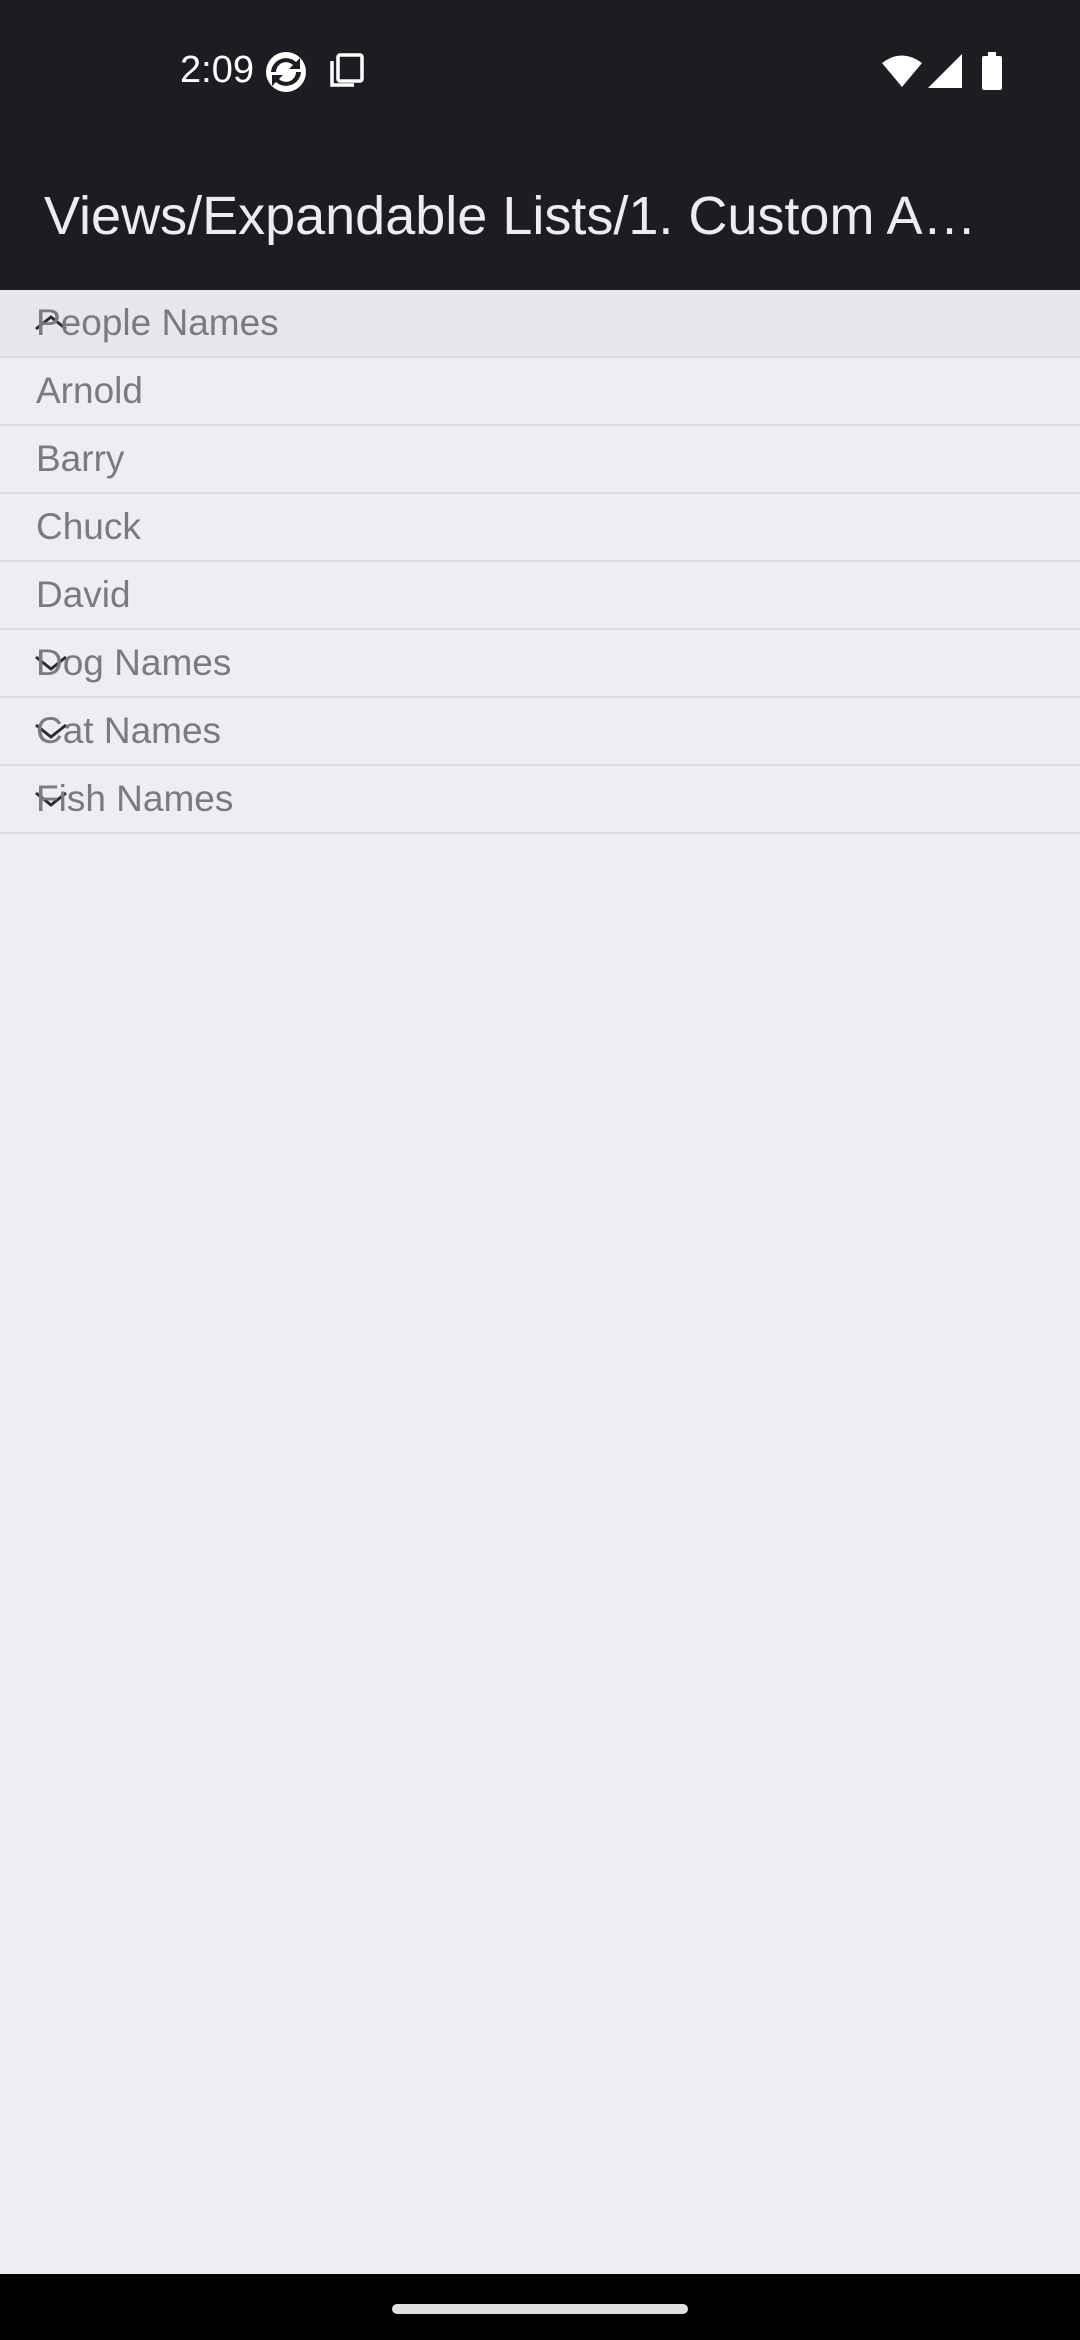  What do you see at coordinates (540, 664) in the screenshot?
I see `group-dog-names: Dog Names` at bounding box center [540, 664].